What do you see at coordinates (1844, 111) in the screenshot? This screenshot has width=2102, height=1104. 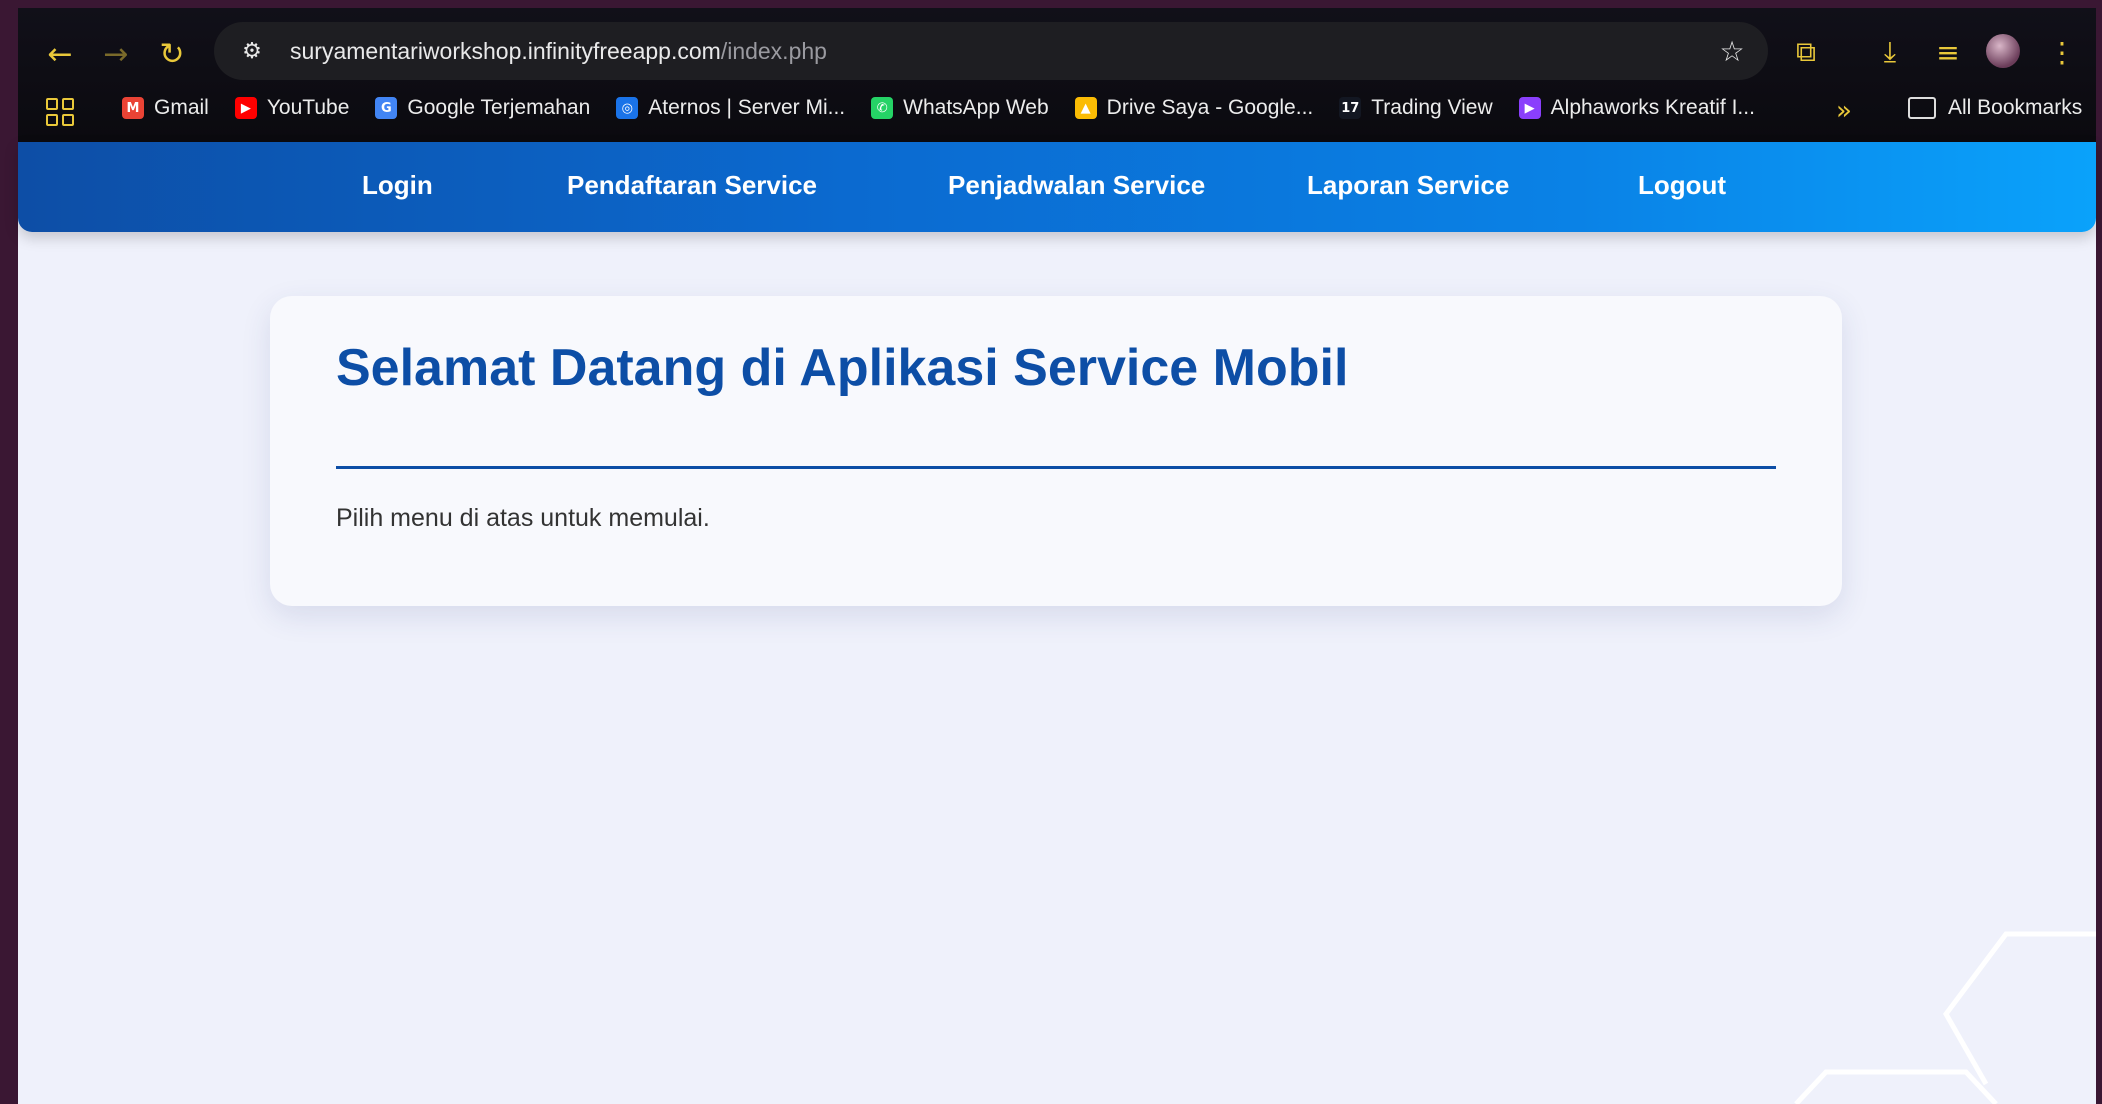 I see `more-bookmarks-icon: »` at bounding box center [1844, 111].